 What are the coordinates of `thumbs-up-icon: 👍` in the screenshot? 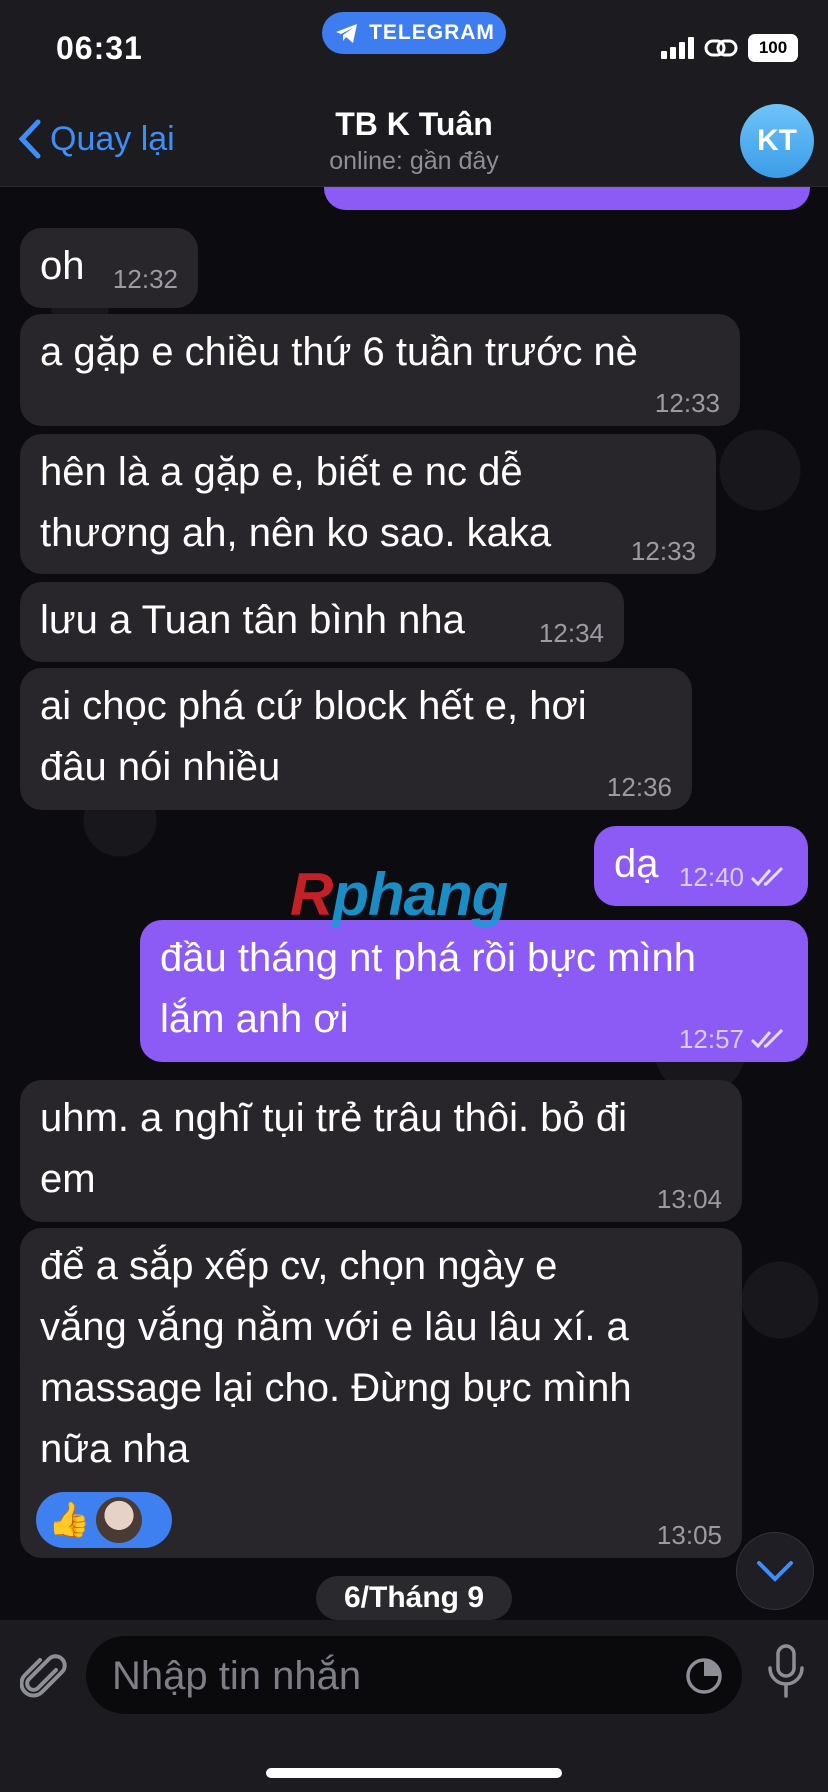 It's located at (69, 1520).